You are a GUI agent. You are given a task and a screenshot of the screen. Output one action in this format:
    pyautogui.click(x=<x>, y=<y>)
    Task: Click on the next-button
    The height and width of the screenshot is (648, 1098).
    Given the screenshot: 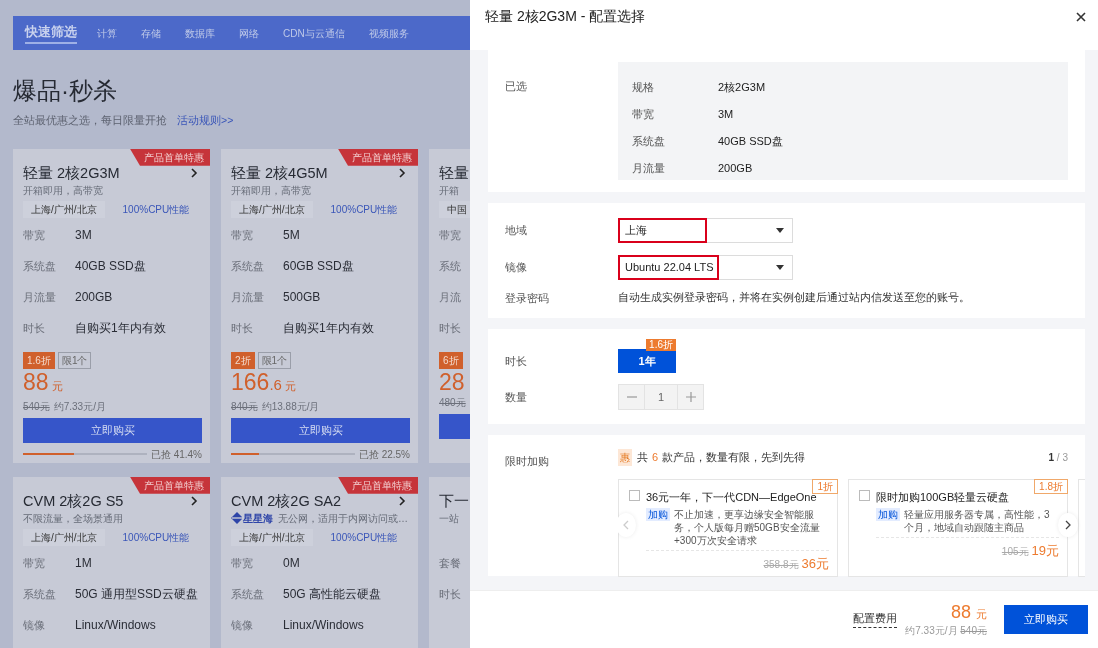 What is the action you would take?
    pyautogui.click(x=1068, y=525)
    